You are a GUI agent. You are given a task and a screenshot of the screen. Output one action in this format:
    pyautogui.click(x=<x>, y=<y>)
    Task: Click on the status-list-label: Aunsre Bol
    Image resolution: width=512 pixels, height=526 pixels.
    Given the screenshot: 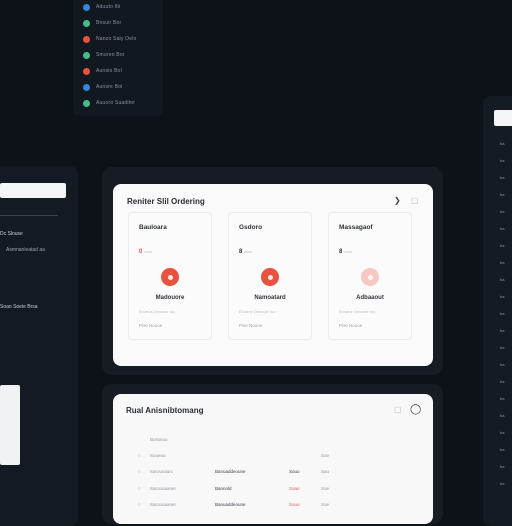 What is the action you would take?
    pyautogui.click(x=109, y=87)
    